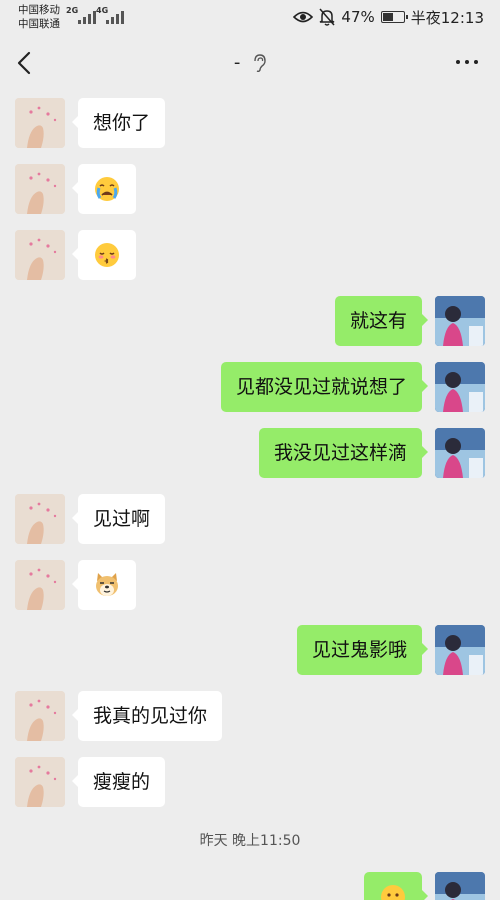  What do you see at coordinates (147, 716) in the screenshot?
I see `message-bubble: 我真的见过你` at bounding box center [147, 716].